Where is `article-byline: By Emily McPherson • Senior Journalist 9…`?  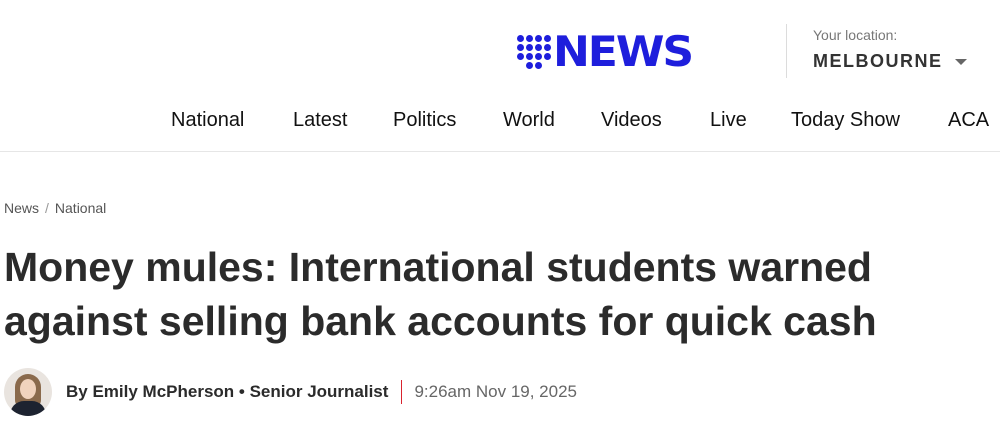 article-byline: By Emily McPherson • Senior Journalist 9… is located at coordinates (290, 392).